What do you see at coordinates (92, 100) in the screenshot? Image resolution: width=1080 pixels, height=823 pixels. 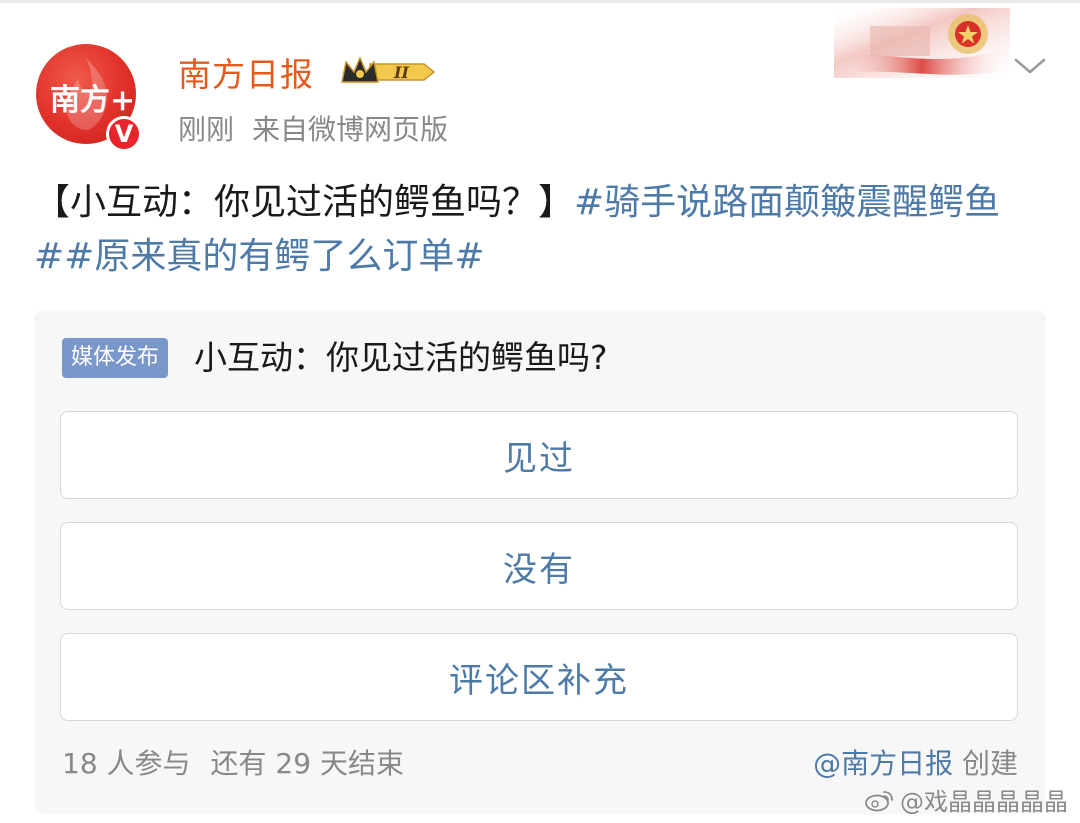 I see `avatar-text: 南方+` at bounding box center [92, 100].